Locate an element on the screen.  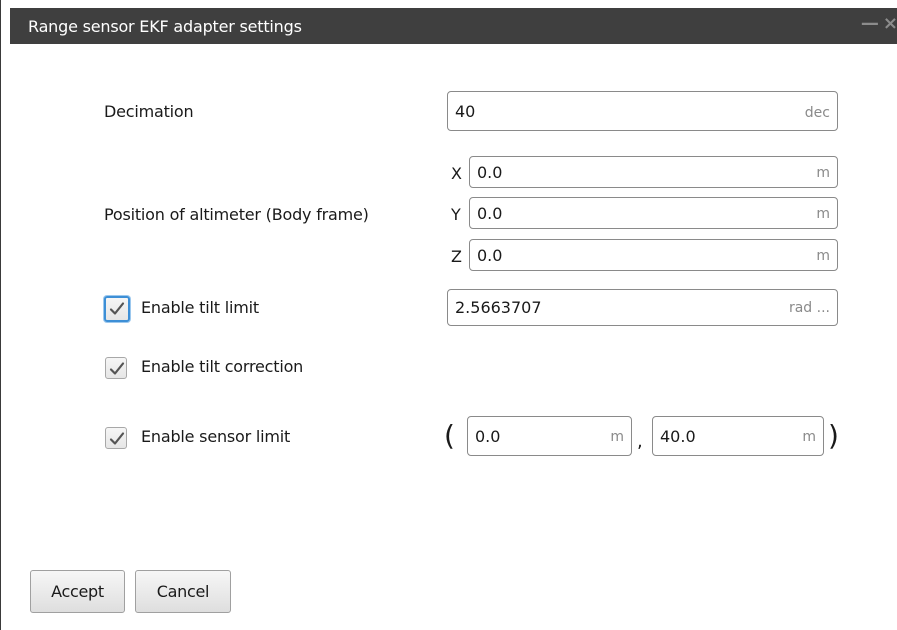
decimation-label: Decimation is located at coordinates (149, 111).